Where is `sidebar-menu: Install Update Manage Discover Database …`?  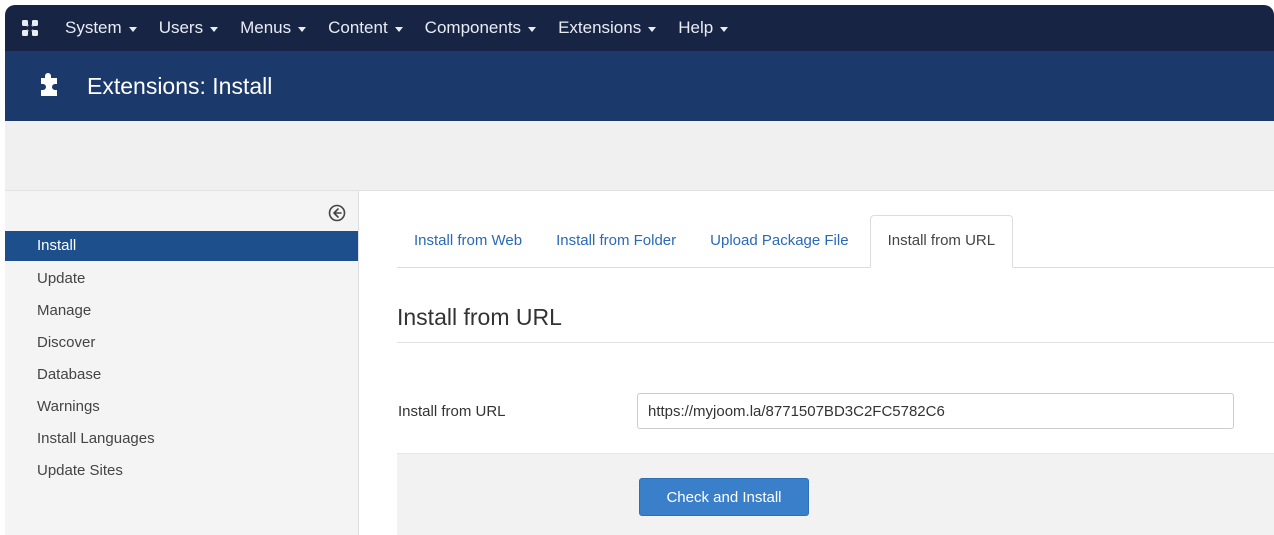 sidebar-menu: Install Update Manage Discover Database … is located at coordinates (181, 359).